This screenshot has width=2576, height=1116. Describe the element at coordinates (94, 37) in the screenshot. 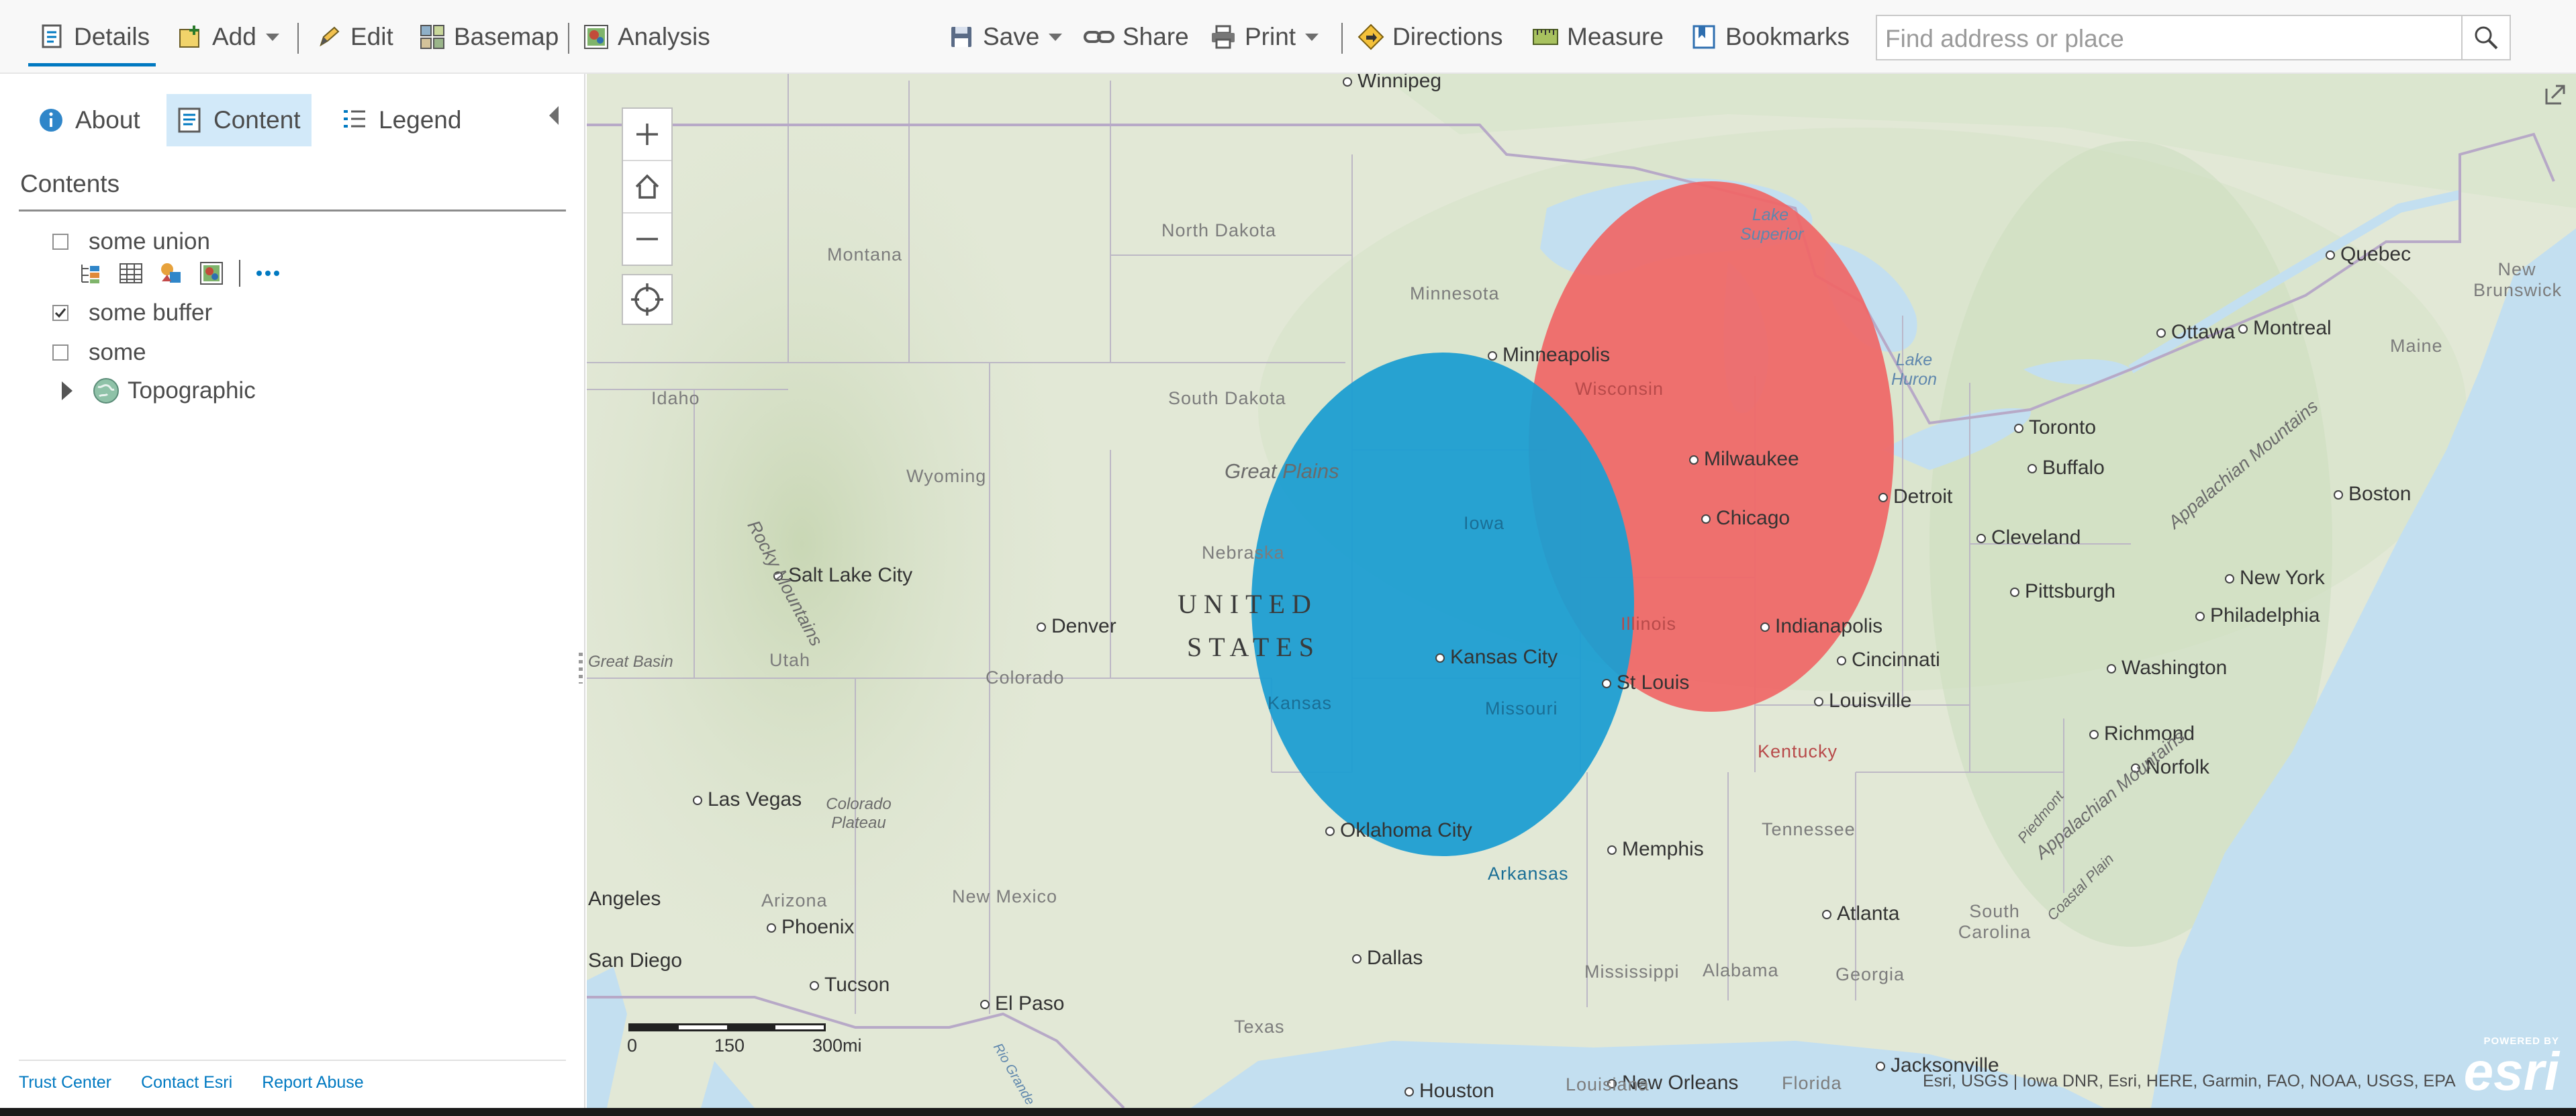

I see `details-button: Details` at that location.